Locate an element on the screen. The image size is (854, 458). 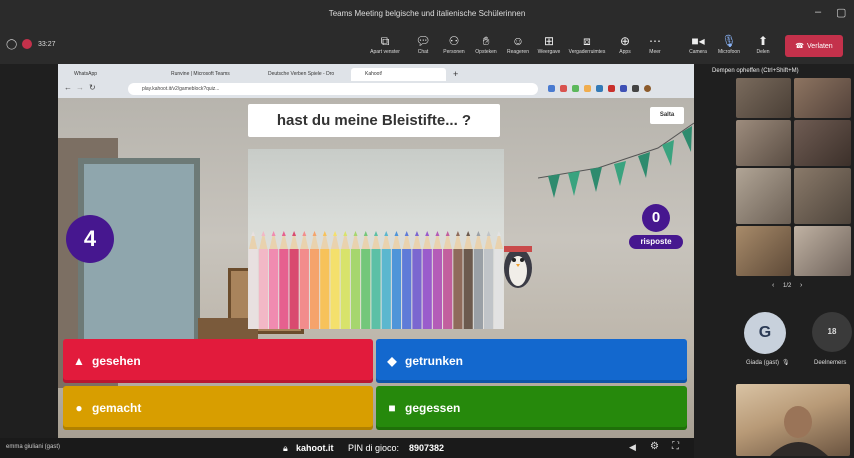
avatar-name: Giada (gast) is located at coordinates (763, 363).